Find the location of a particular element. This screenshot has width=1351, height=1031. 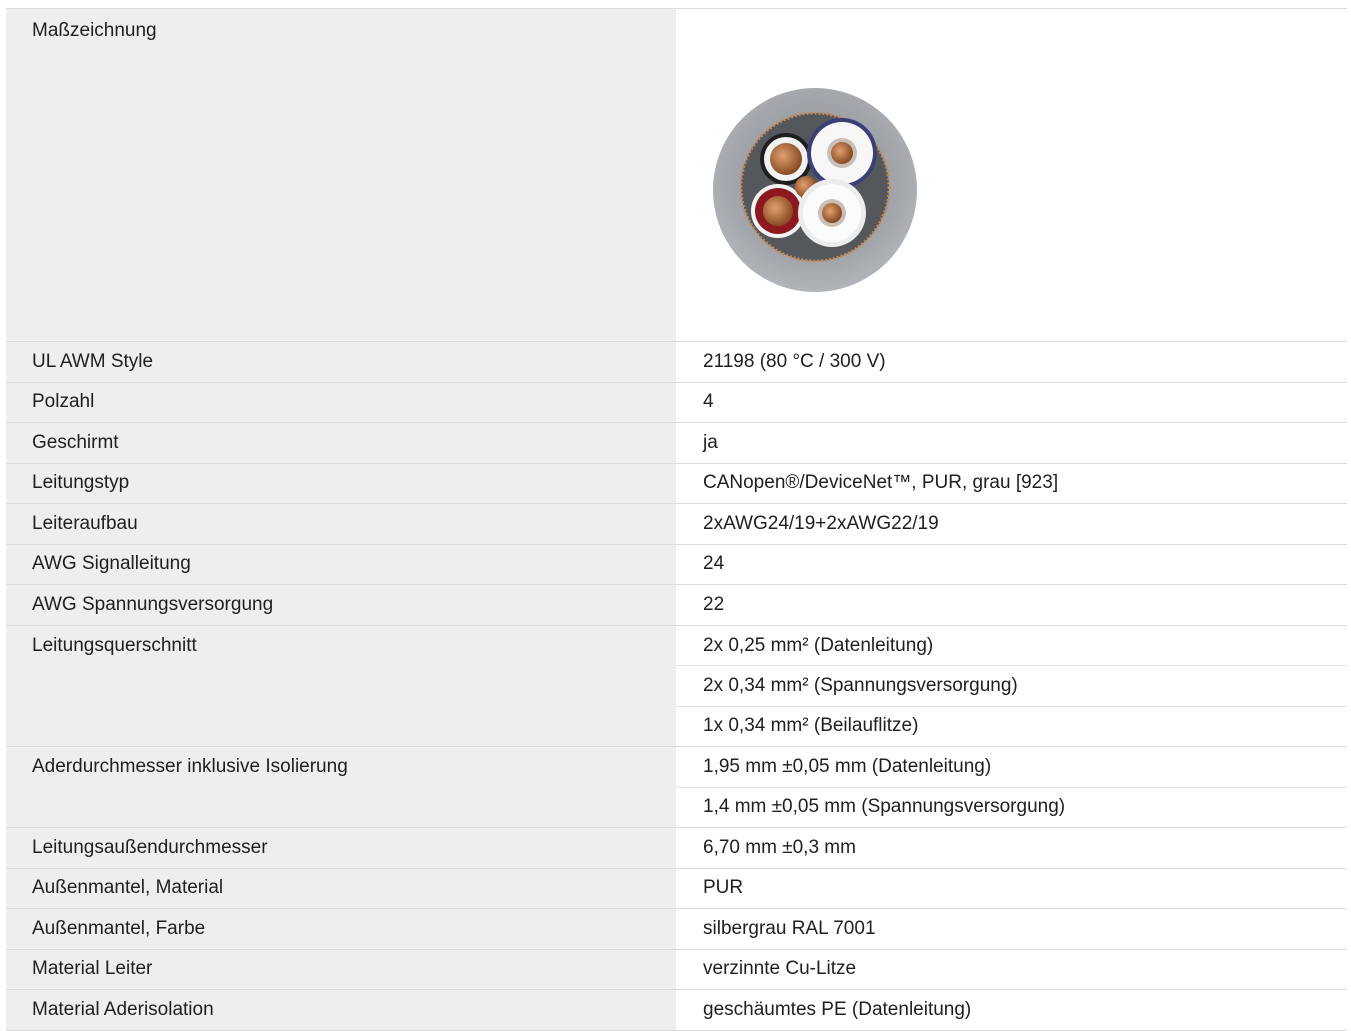

spec-value: PUR is located at coordinates (723, 888).